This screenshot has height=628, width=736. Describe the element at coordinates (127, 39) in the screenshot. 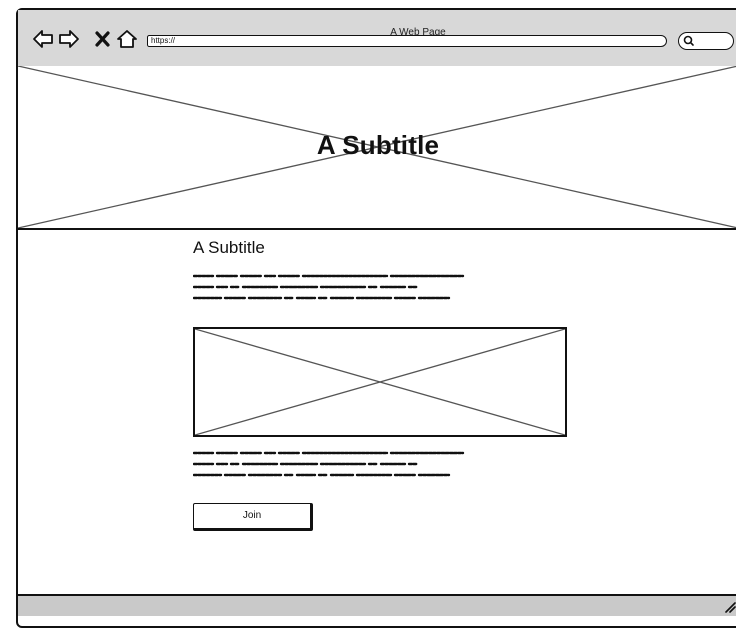

I see `home-icon` at that location.